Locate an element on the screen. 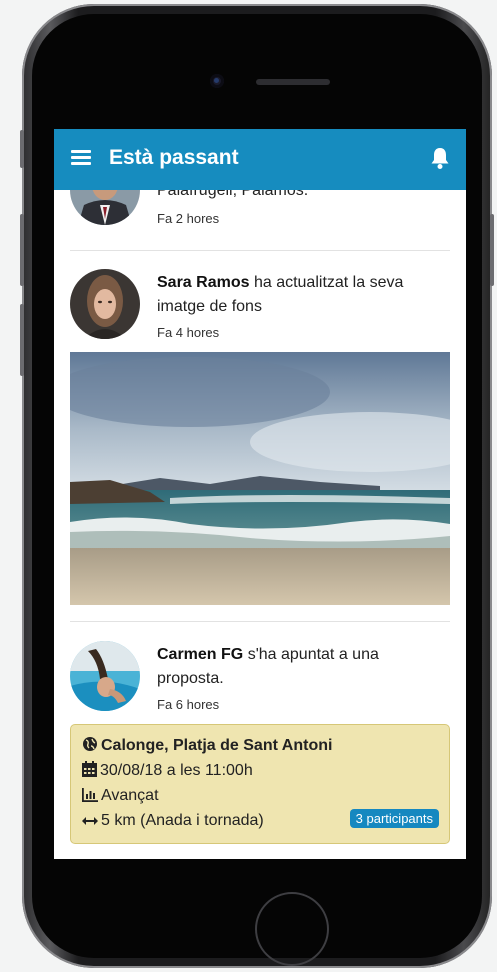  post-time: Fa 2 hores is located at coordinates (188, 218).